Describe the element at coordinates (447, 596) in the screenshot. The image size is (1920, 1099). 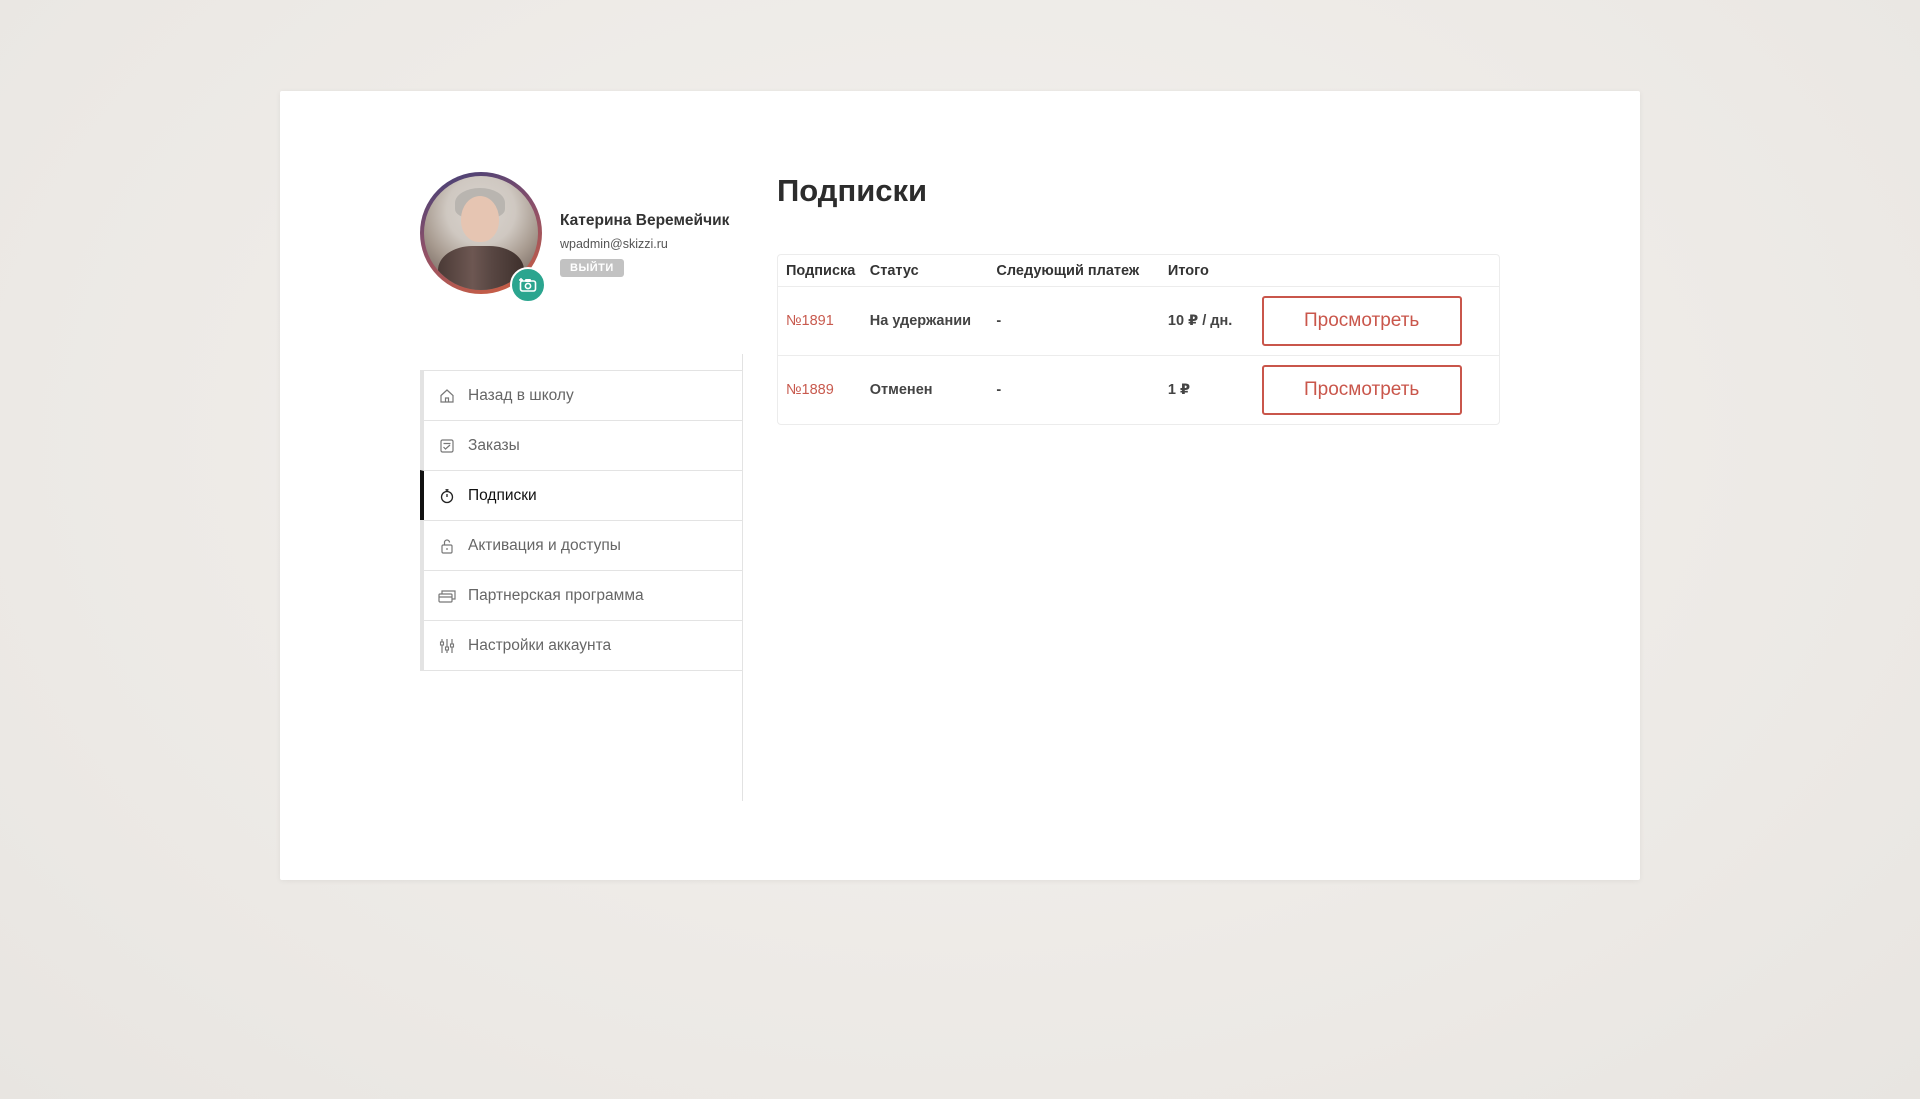
I see `cards-icon` at that location.